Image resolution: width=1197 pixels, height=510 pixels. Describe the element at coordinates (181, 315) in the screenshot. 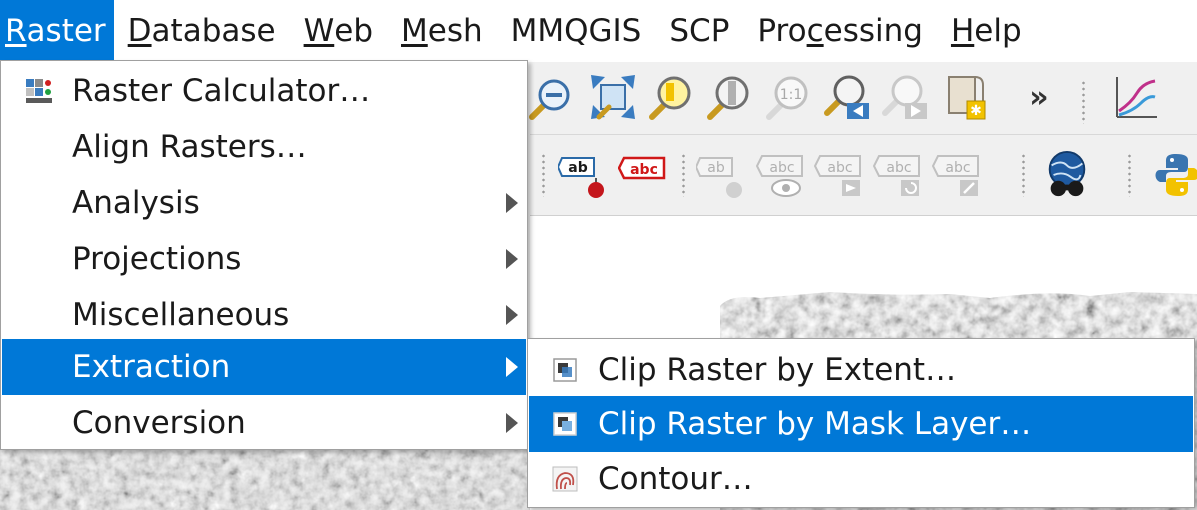

I see `menu-item-miscellaneous-label: Miscellaneous` at that location.